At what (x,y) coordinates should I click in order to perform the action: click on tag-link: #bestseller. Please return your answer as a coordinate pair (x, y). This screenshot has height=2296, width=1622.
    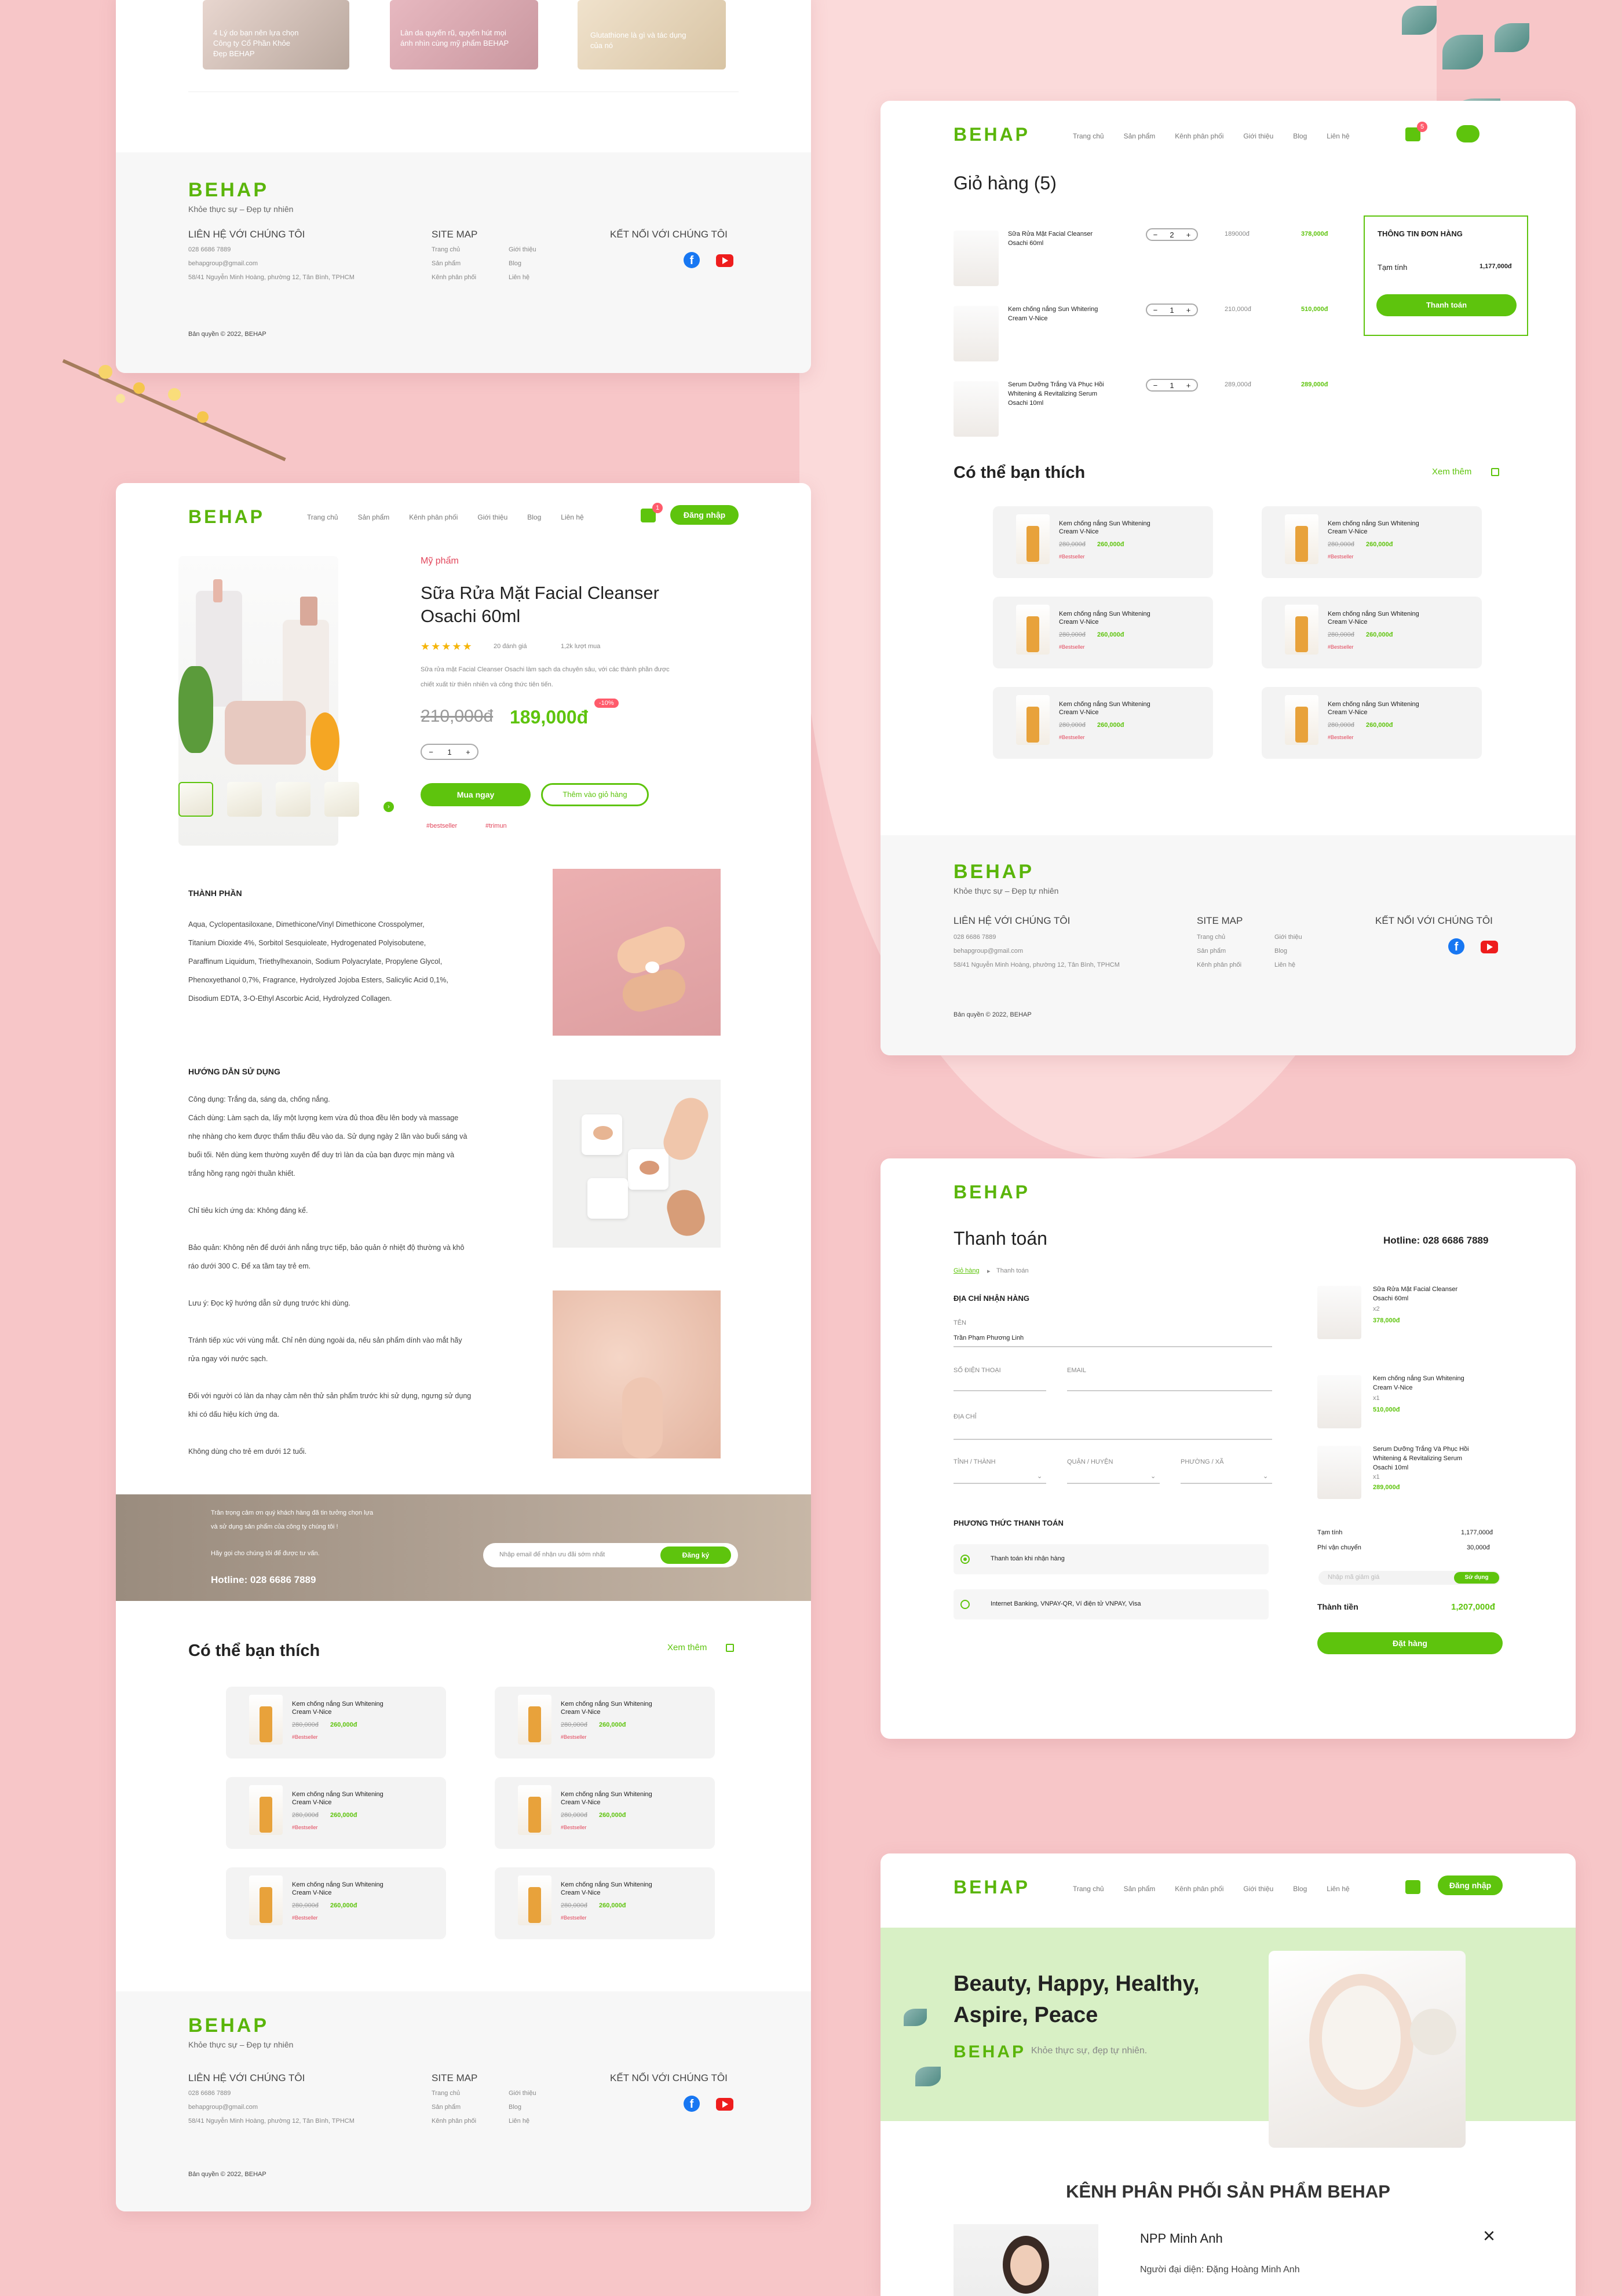
    Looking at the image, I should click on (441, 825).